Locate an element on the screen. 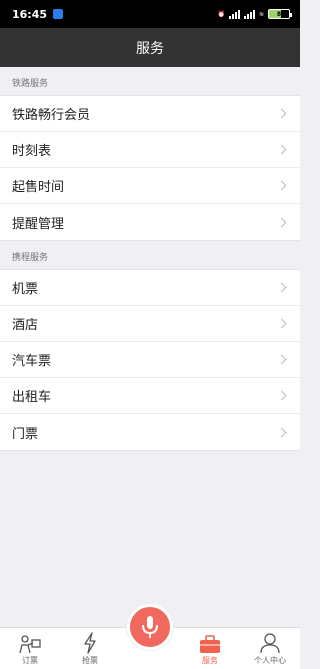  tab-profile: 个人中心 is located at coordinates (270, 648).